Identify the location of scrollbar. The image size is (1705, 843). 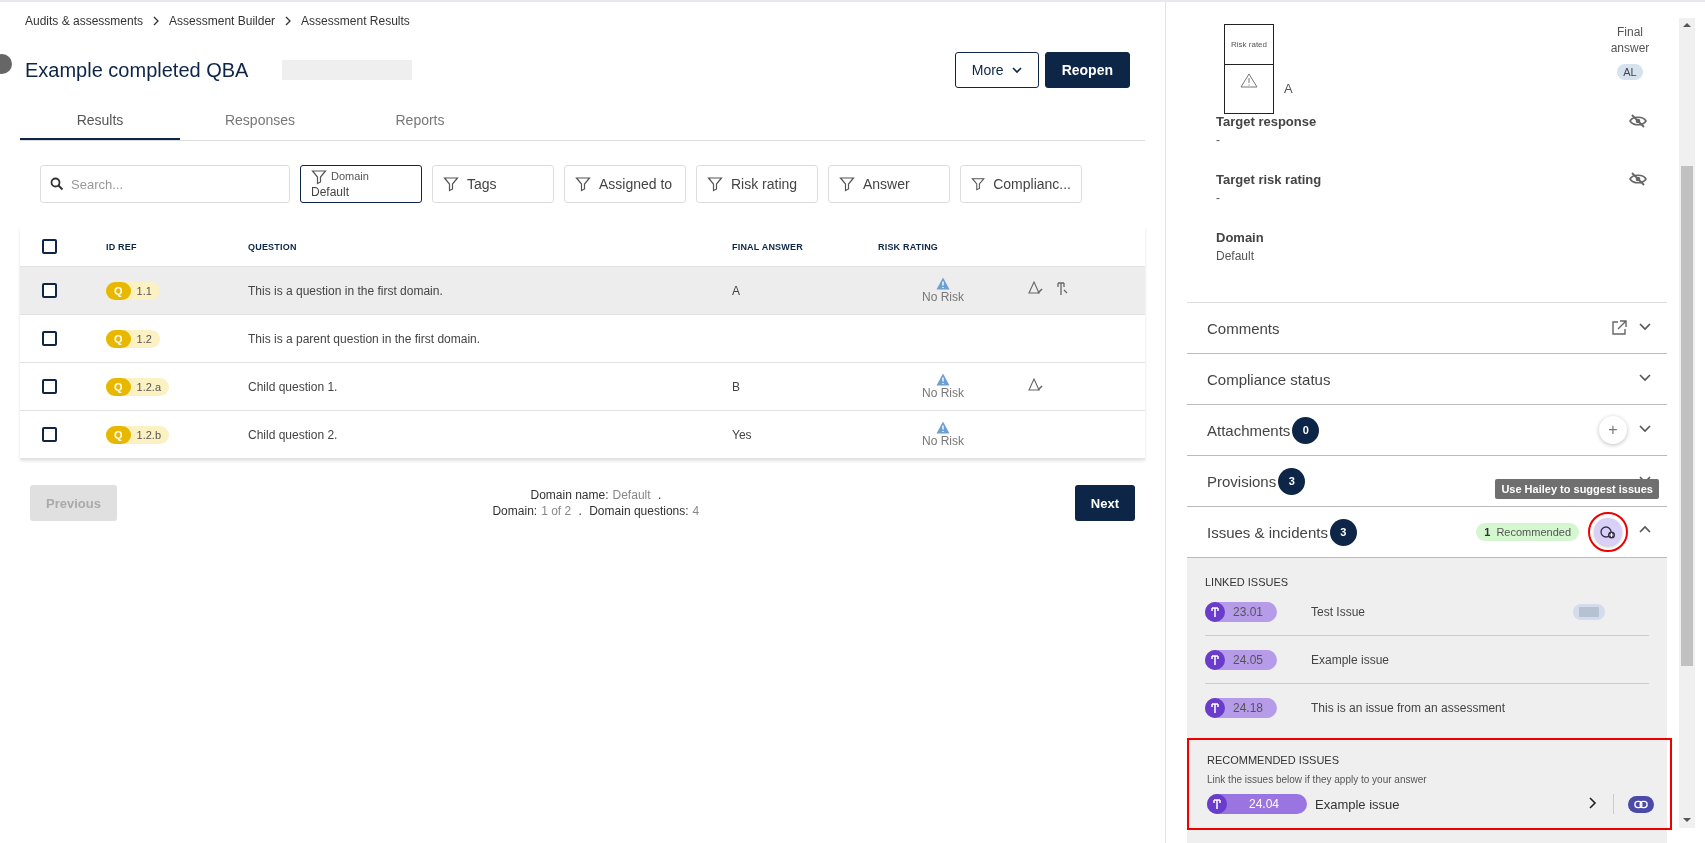
(1687, 423).